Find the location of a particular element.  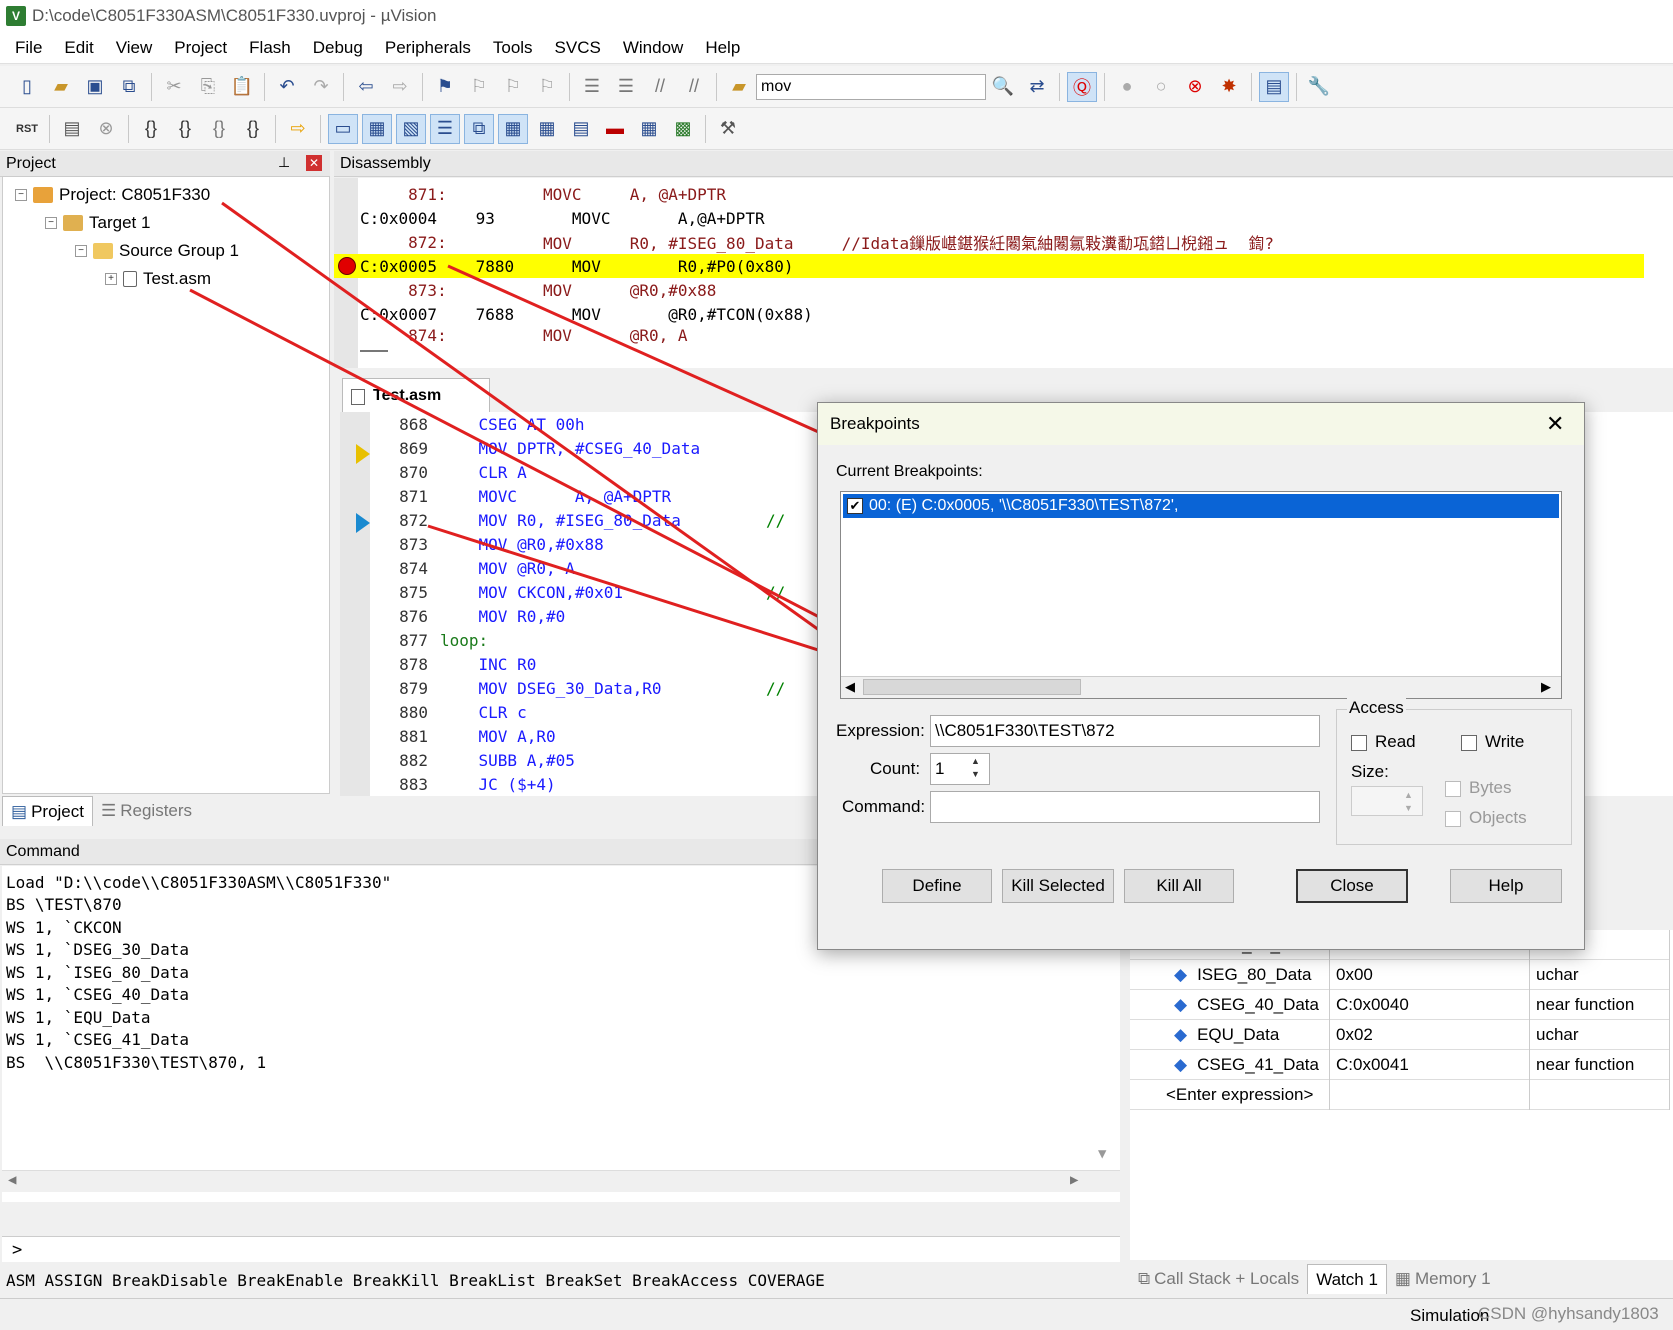

menu-edit: Edit is located at coordinates (78, 48).